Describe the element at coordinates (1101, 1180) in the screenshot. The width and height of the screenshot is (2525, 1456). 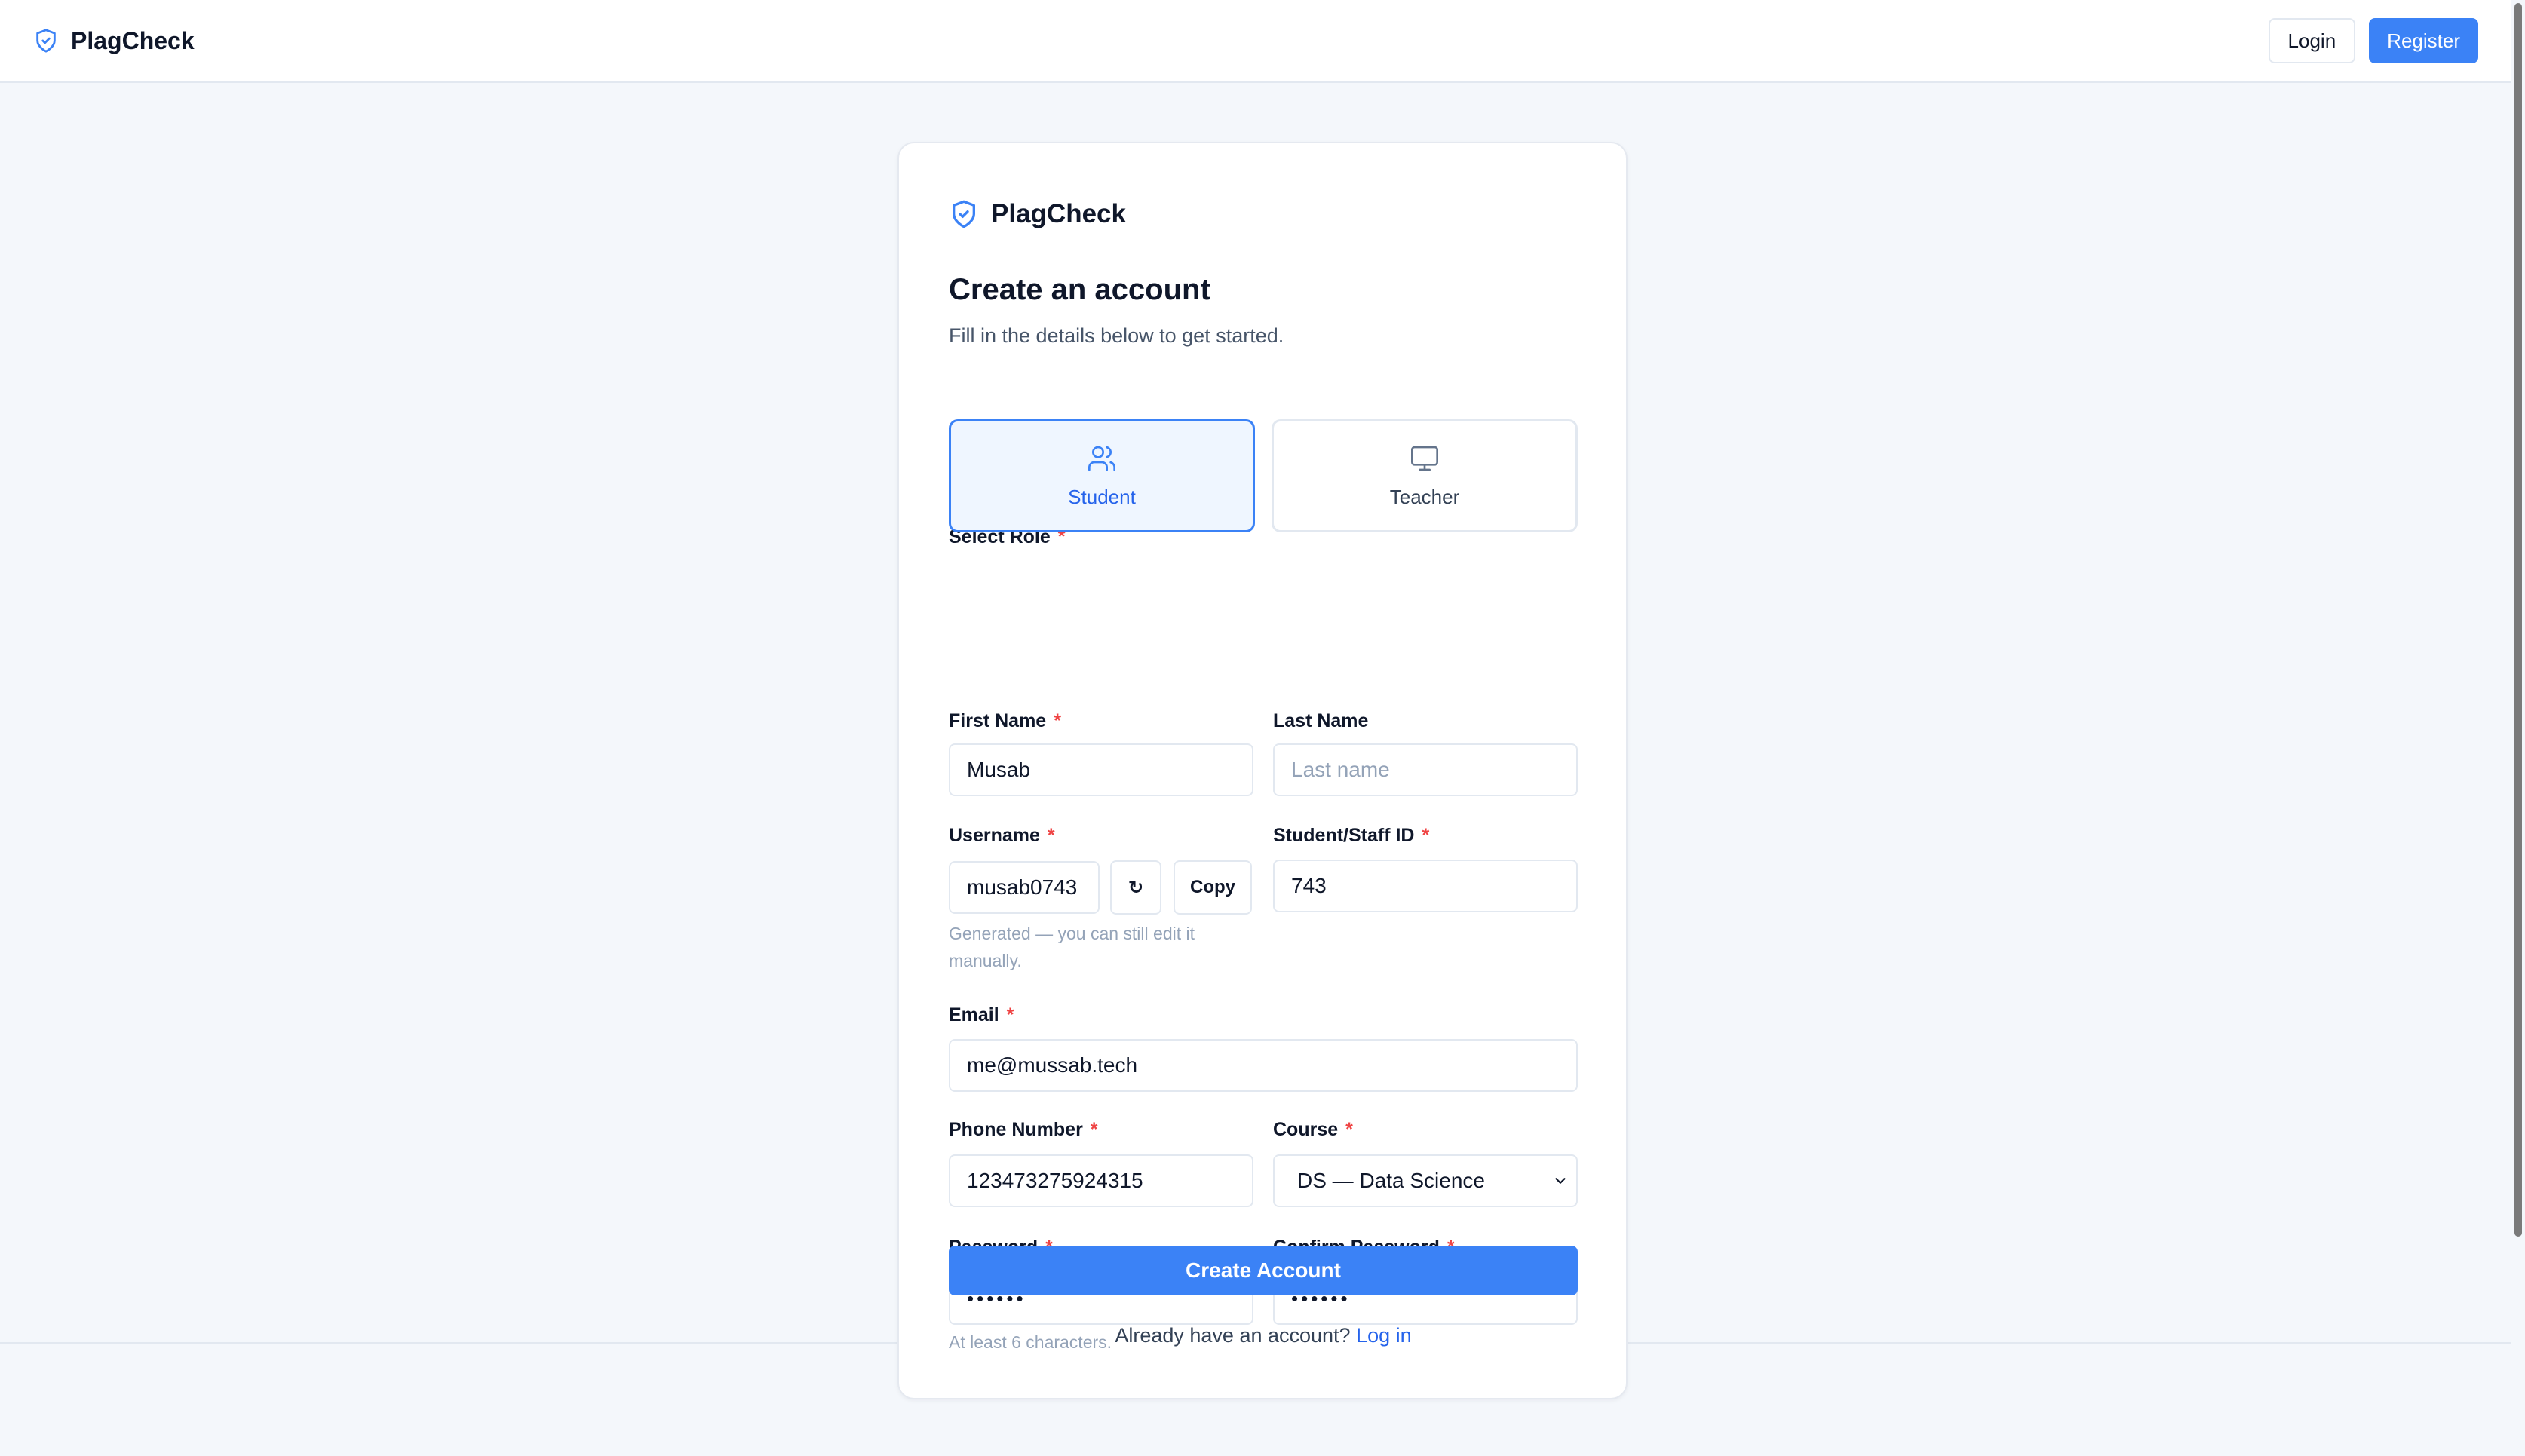
I see `phone-input: 123473275924315` at that location.